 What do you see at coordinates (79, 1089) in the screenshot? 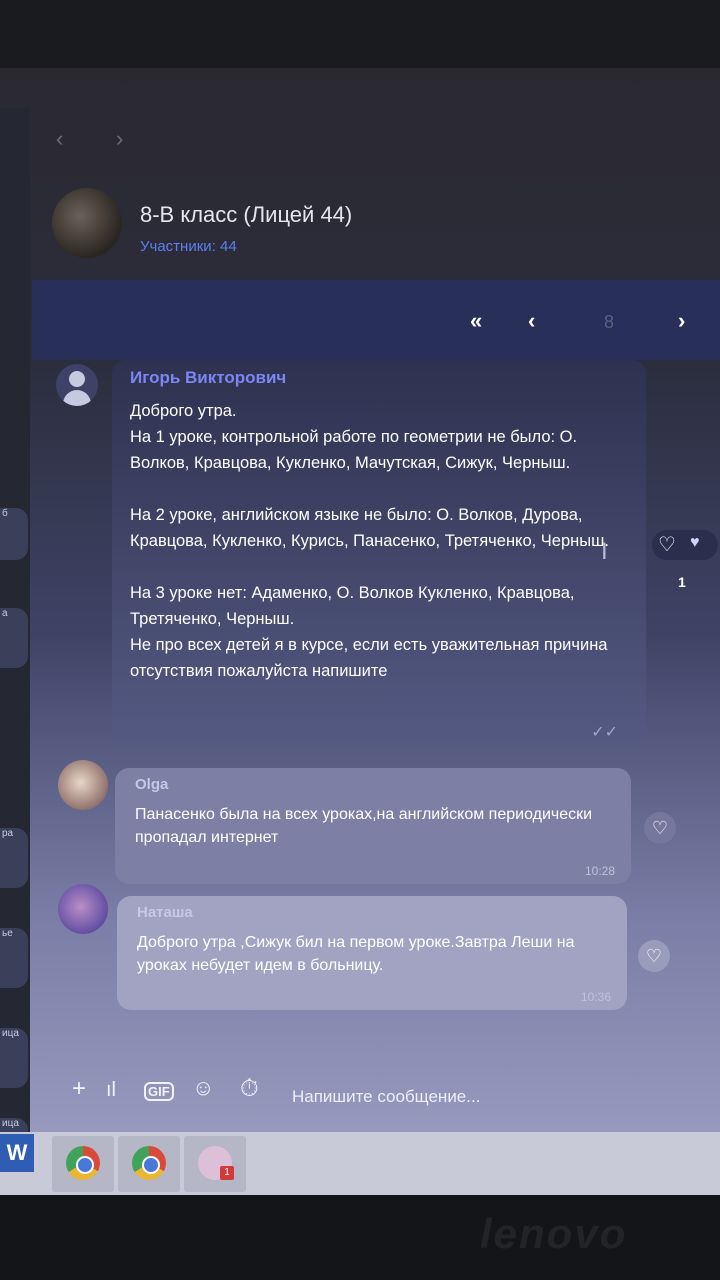
I see `add-attachment-icon: +` at bounding box center [79, 1089].